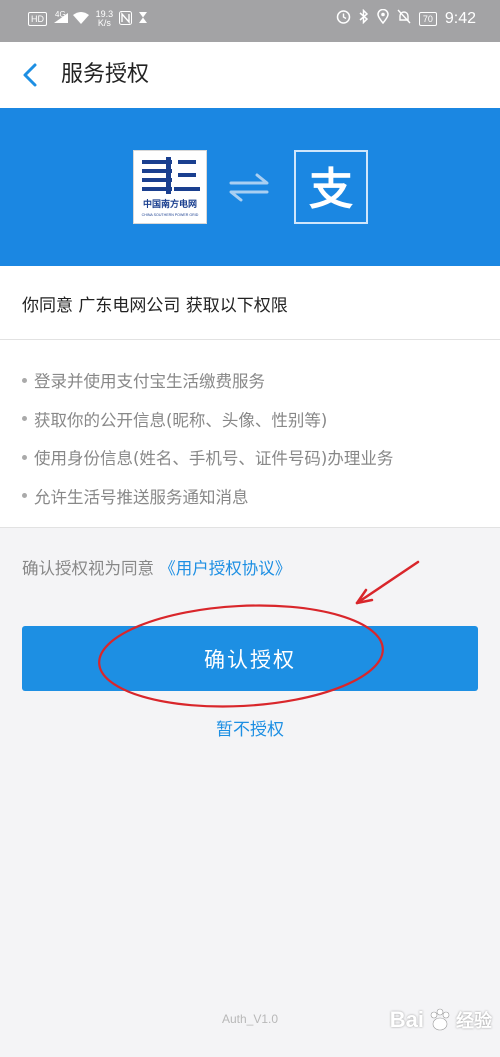 The width and height of the screenshot is (500, 1057). I want to click on list-item-text: 使用身份信息(姓名、手机号、证件号码)办理业务, so click(214, 459).